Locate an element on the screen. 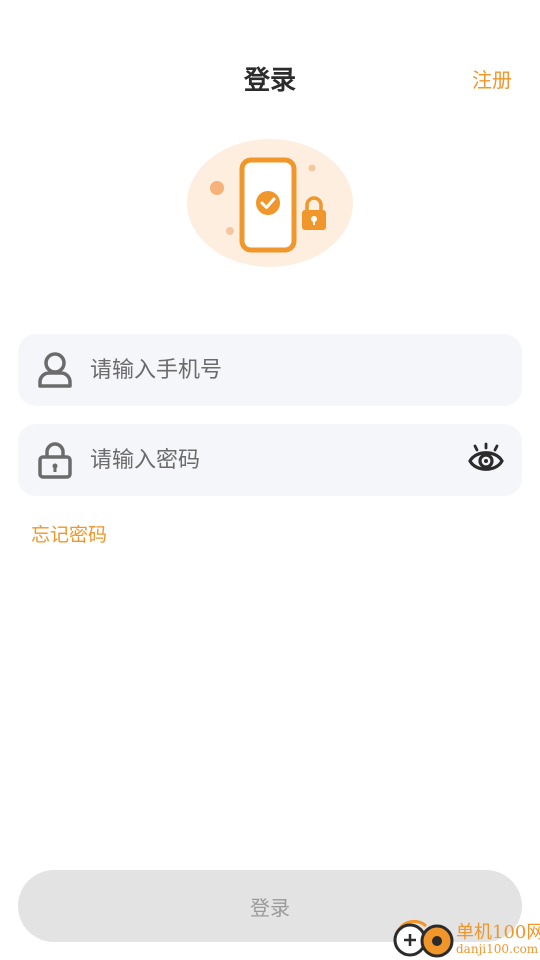 The height and width of the screenshot is (960, 540). page-title: 登录 is located at coordinates (269, 81).